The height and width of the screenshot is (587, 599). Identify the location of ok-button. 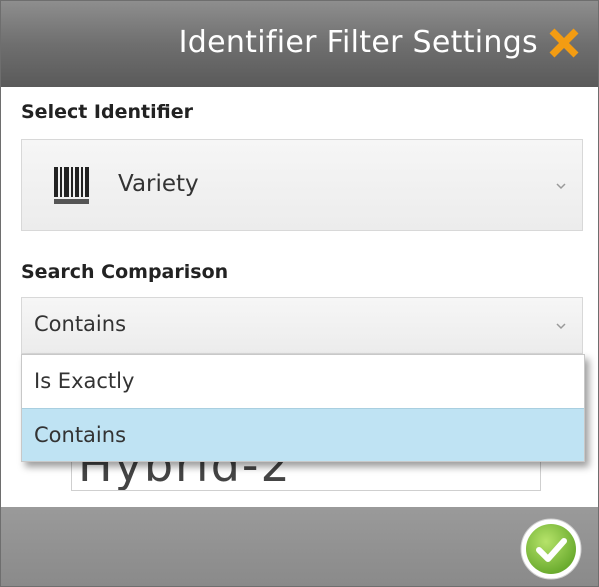
(551, 549).